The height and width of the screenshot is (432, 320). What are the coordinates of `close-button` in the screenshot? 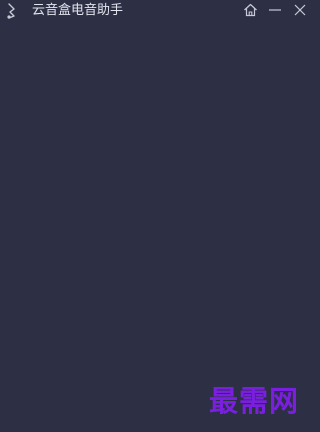 It's located at (300, 10).